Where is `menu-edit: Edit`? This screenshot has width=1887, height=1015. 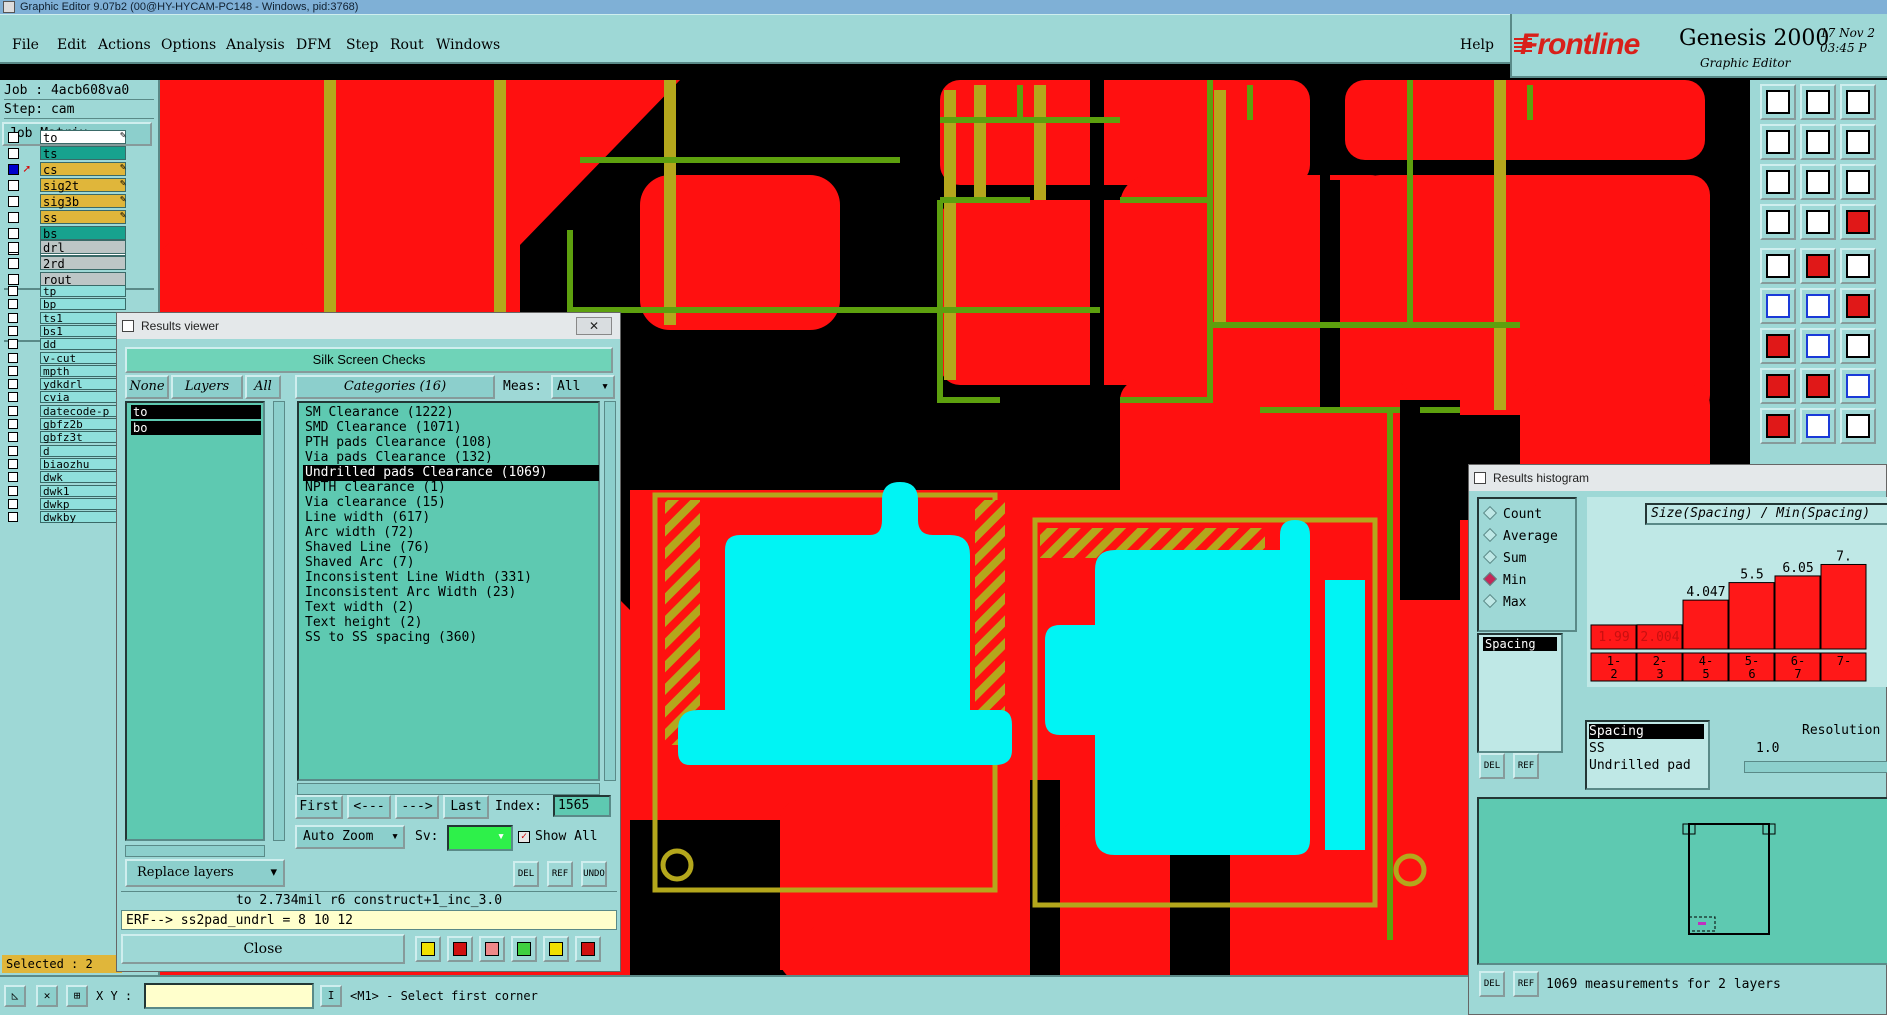
menu-edit: Edit is located at coordinates (71, 45).